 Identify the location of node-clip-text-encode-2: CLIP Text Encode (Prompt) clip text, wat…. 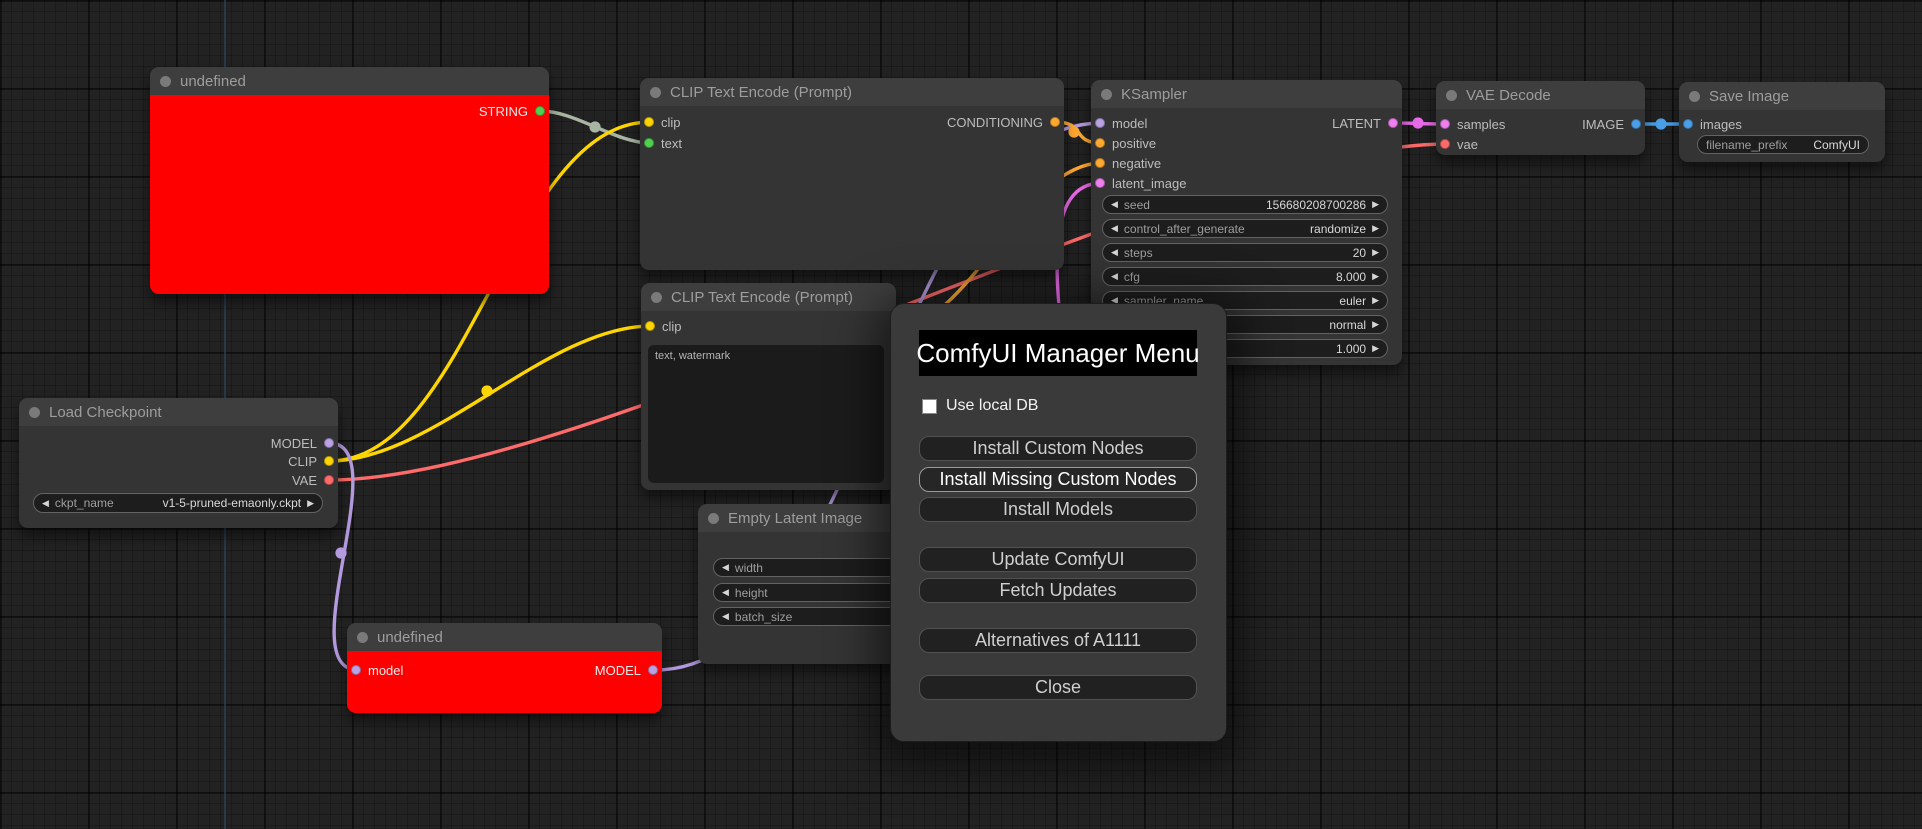
(768, 386).